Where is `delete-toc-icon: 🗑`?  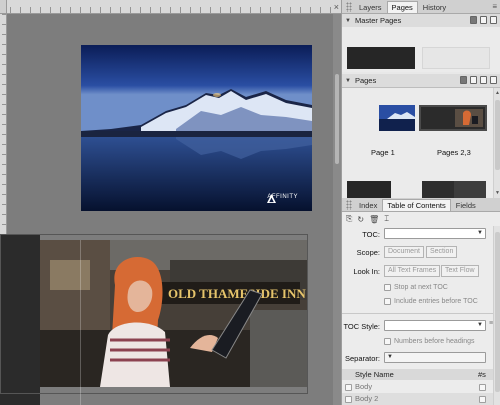 delete-toc-icon: 🗑 is located at coordinates (374, 219).